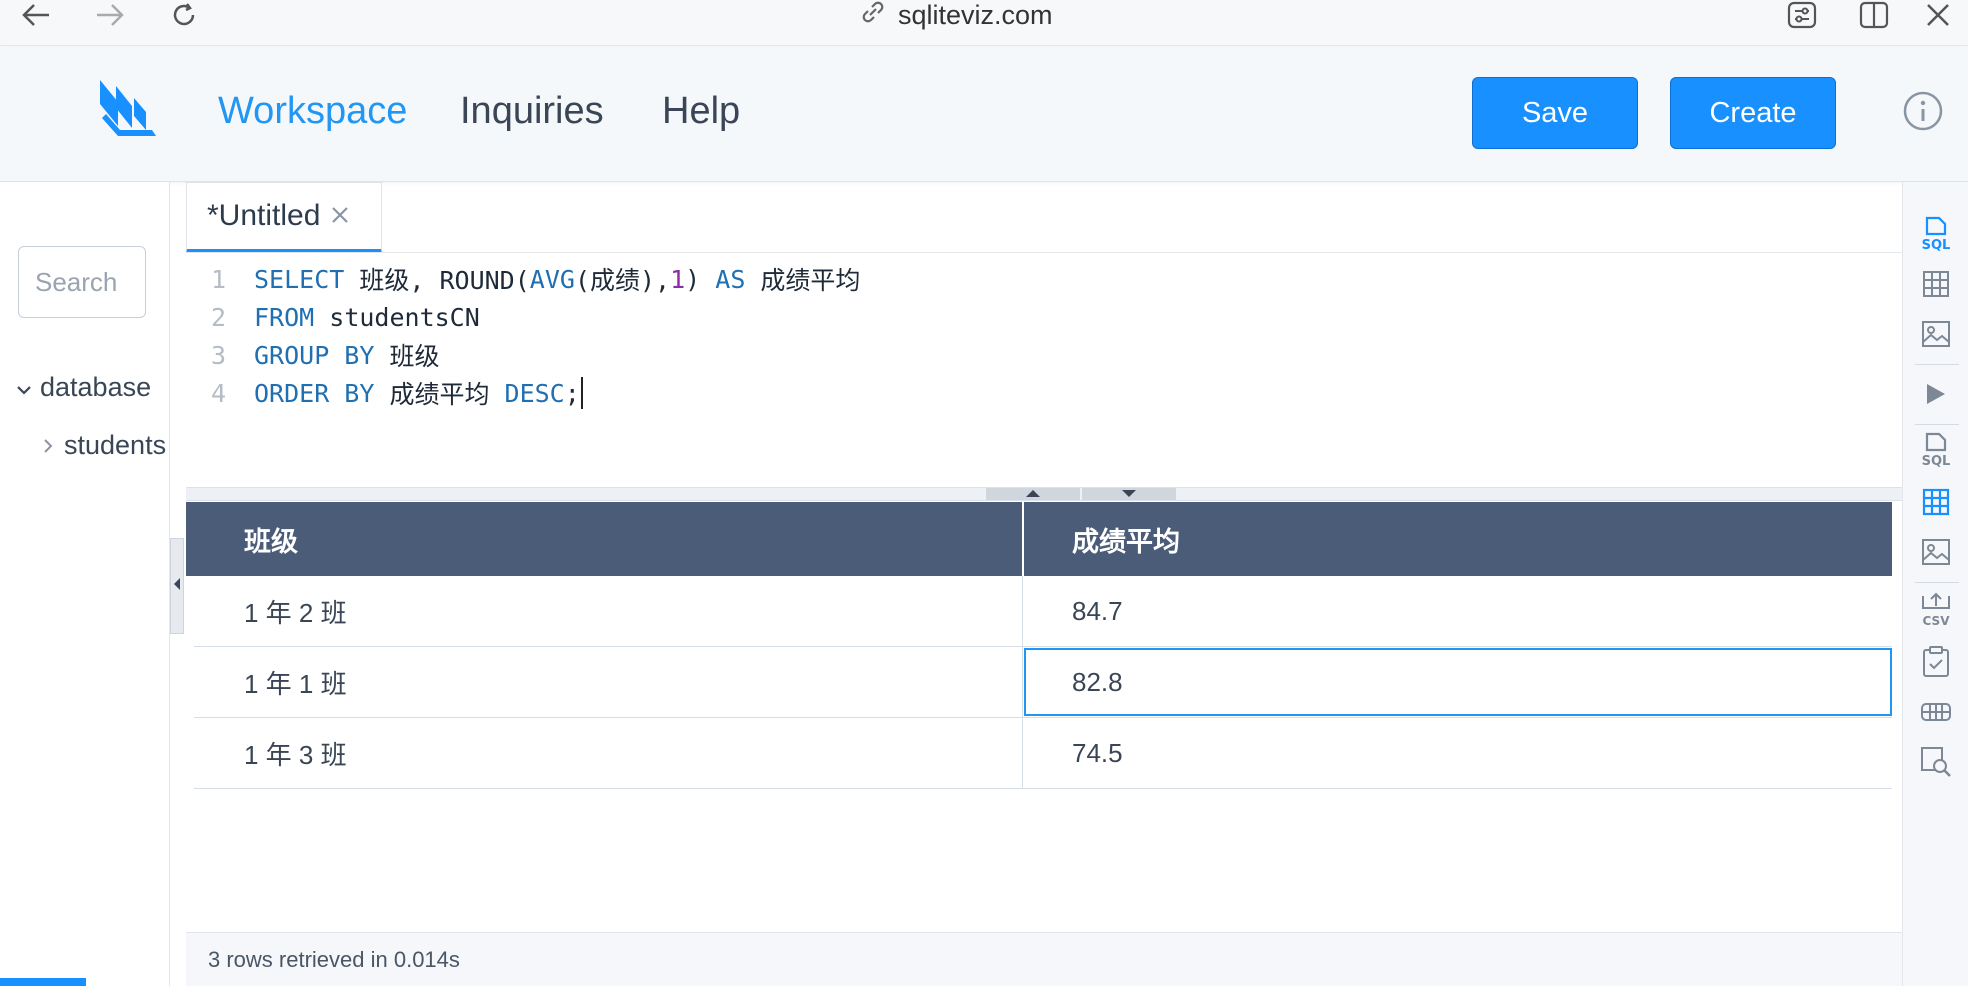 The image size is (1968, 986). I want to click on chevron-right-icon, so click(48, 445).